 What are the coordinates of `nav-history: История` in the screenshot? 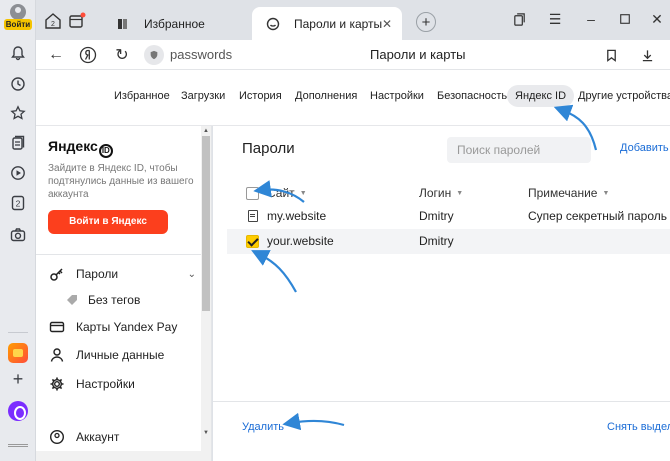 It's located at (260, 96).